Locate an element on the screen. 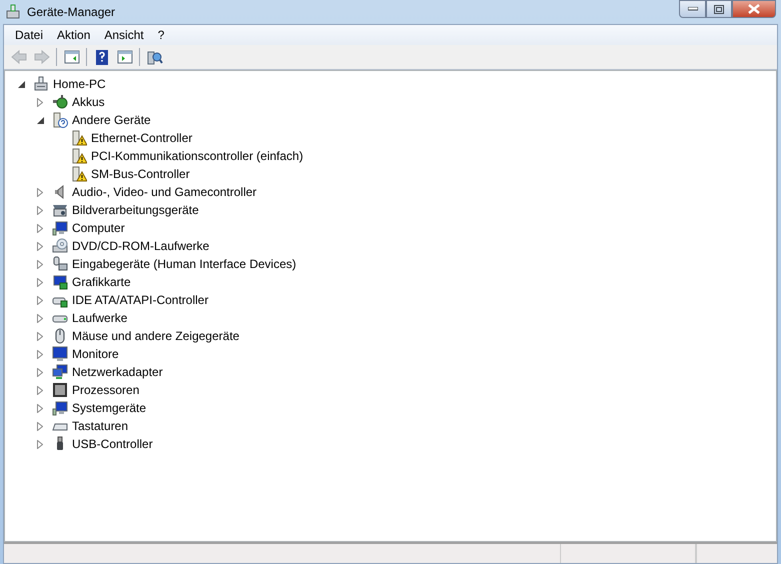  menu-item: Datei is located at coordinates (29, 35).